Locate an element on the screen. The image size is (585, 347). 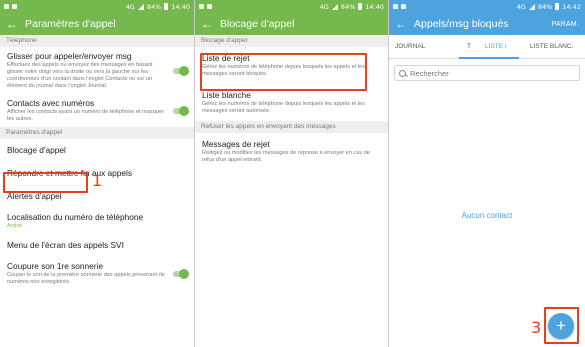
active-tab-indicator is located at coordinates (489, 58).